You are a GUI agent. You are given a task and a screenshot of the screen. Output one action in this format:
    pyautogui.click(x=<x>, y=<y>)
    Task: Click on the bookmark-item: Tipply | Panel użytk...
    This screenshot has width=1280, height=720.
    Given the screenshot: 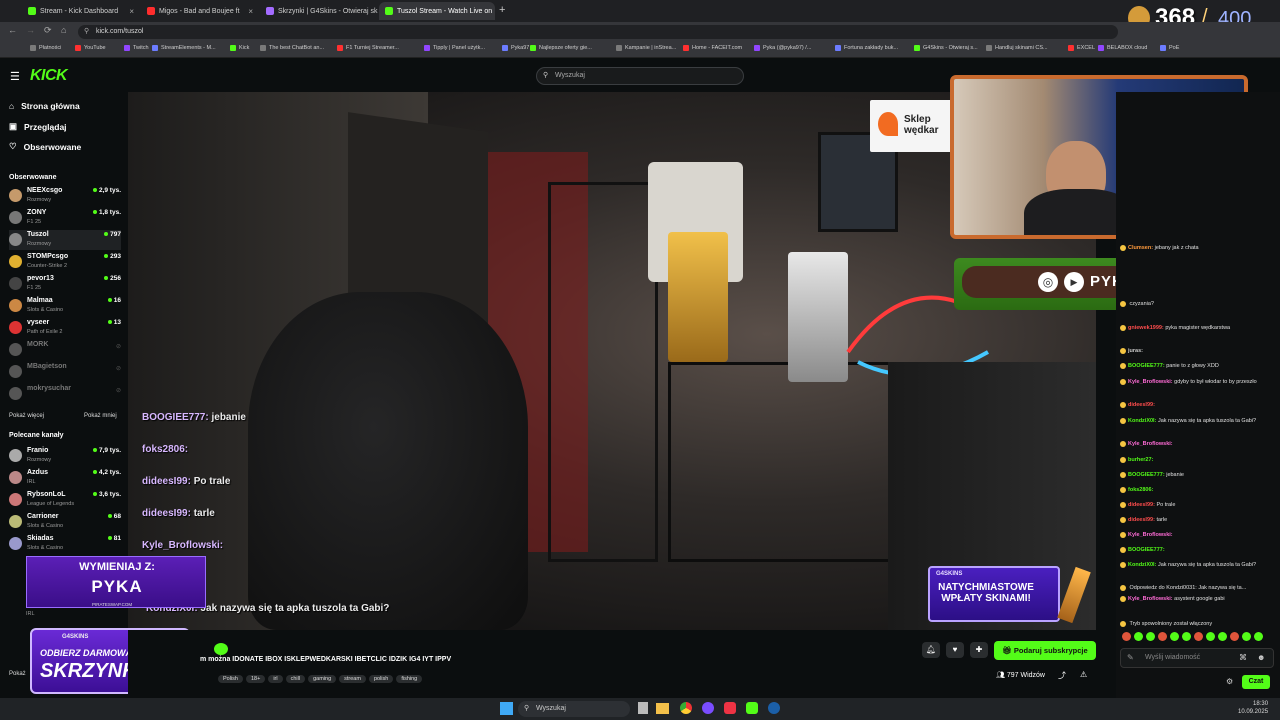 What is the action you would take?
    pyautogui.click(x=454, y=48)
    